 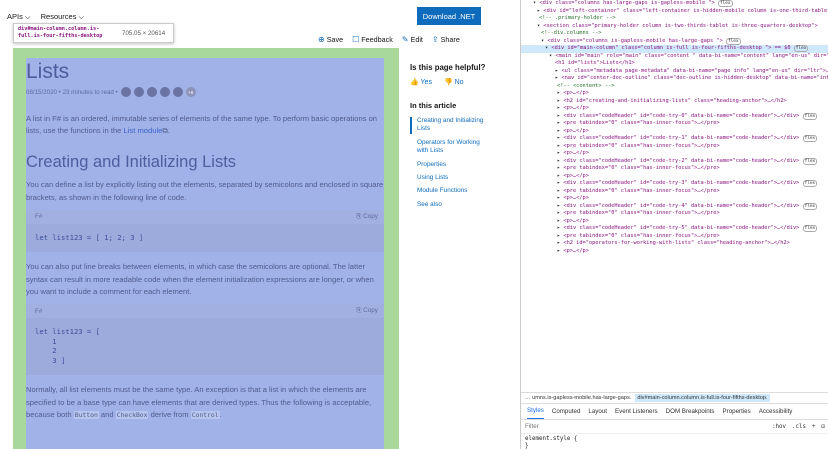 I want to click on toc-item-operators: Operators for Working with Lists, so click(x=451, y=147).